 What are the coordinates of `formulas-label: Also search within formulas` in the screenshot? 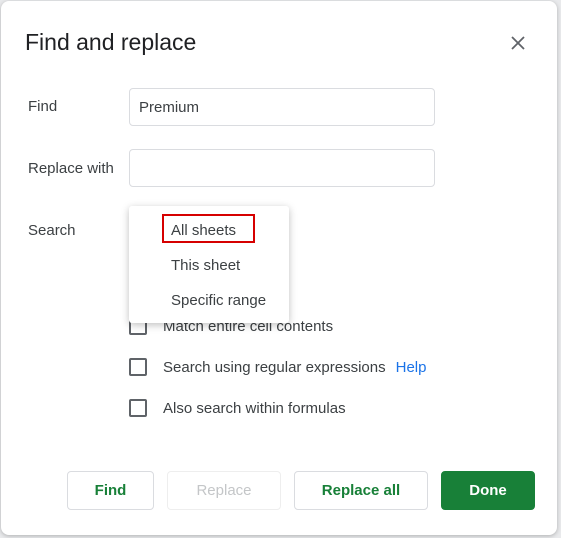 It's located at (254, 408).